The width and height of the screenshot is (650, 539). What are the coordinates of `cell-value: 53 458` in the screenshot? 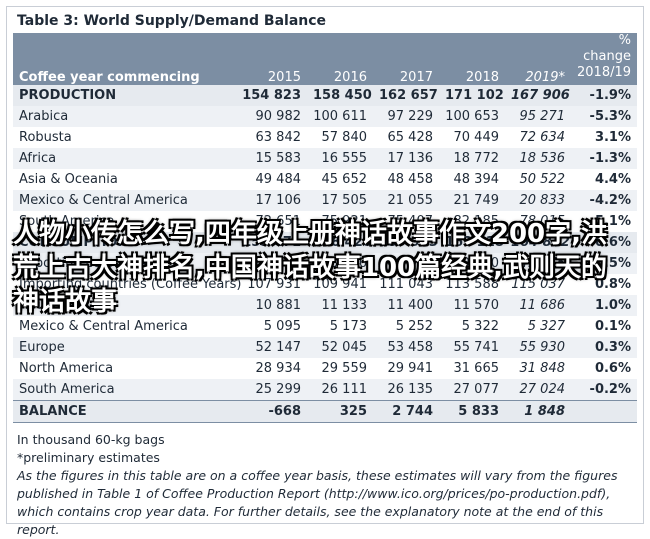 It's located at (406, 347).